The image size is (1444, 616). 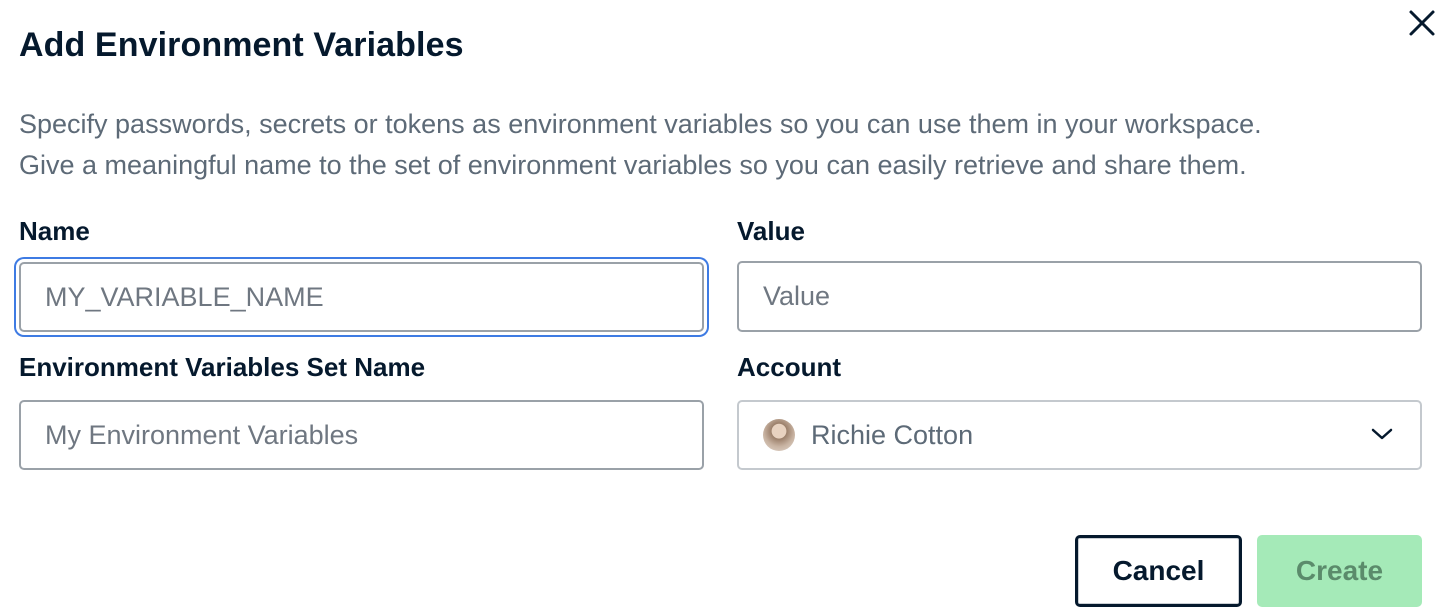 What do you see at coordinates (779, 435) in the screenshot?
I see `avatar` at bounding box center [779, 435].